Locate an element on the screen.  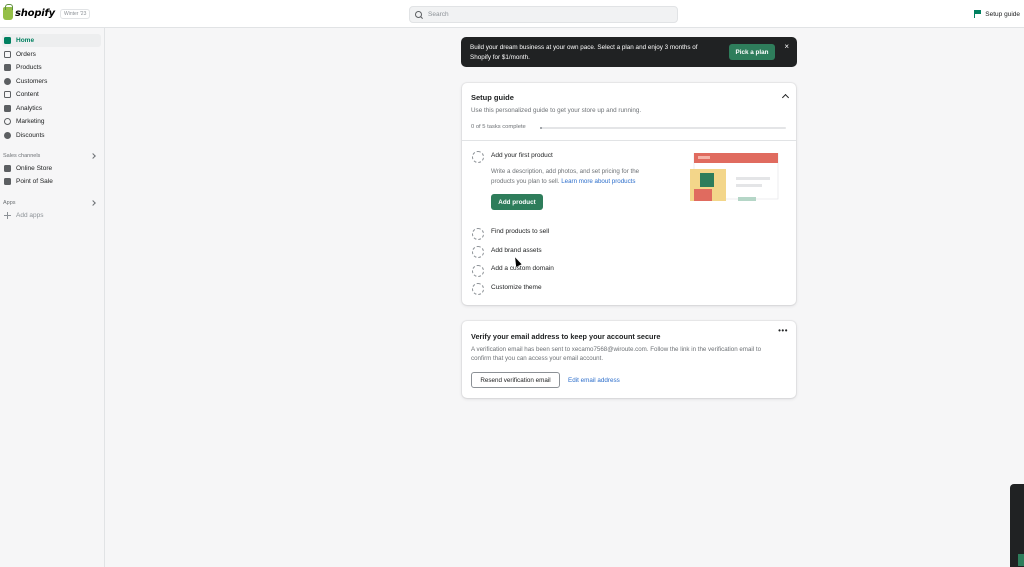
search-input: Search is located at coordinates (543, 14).